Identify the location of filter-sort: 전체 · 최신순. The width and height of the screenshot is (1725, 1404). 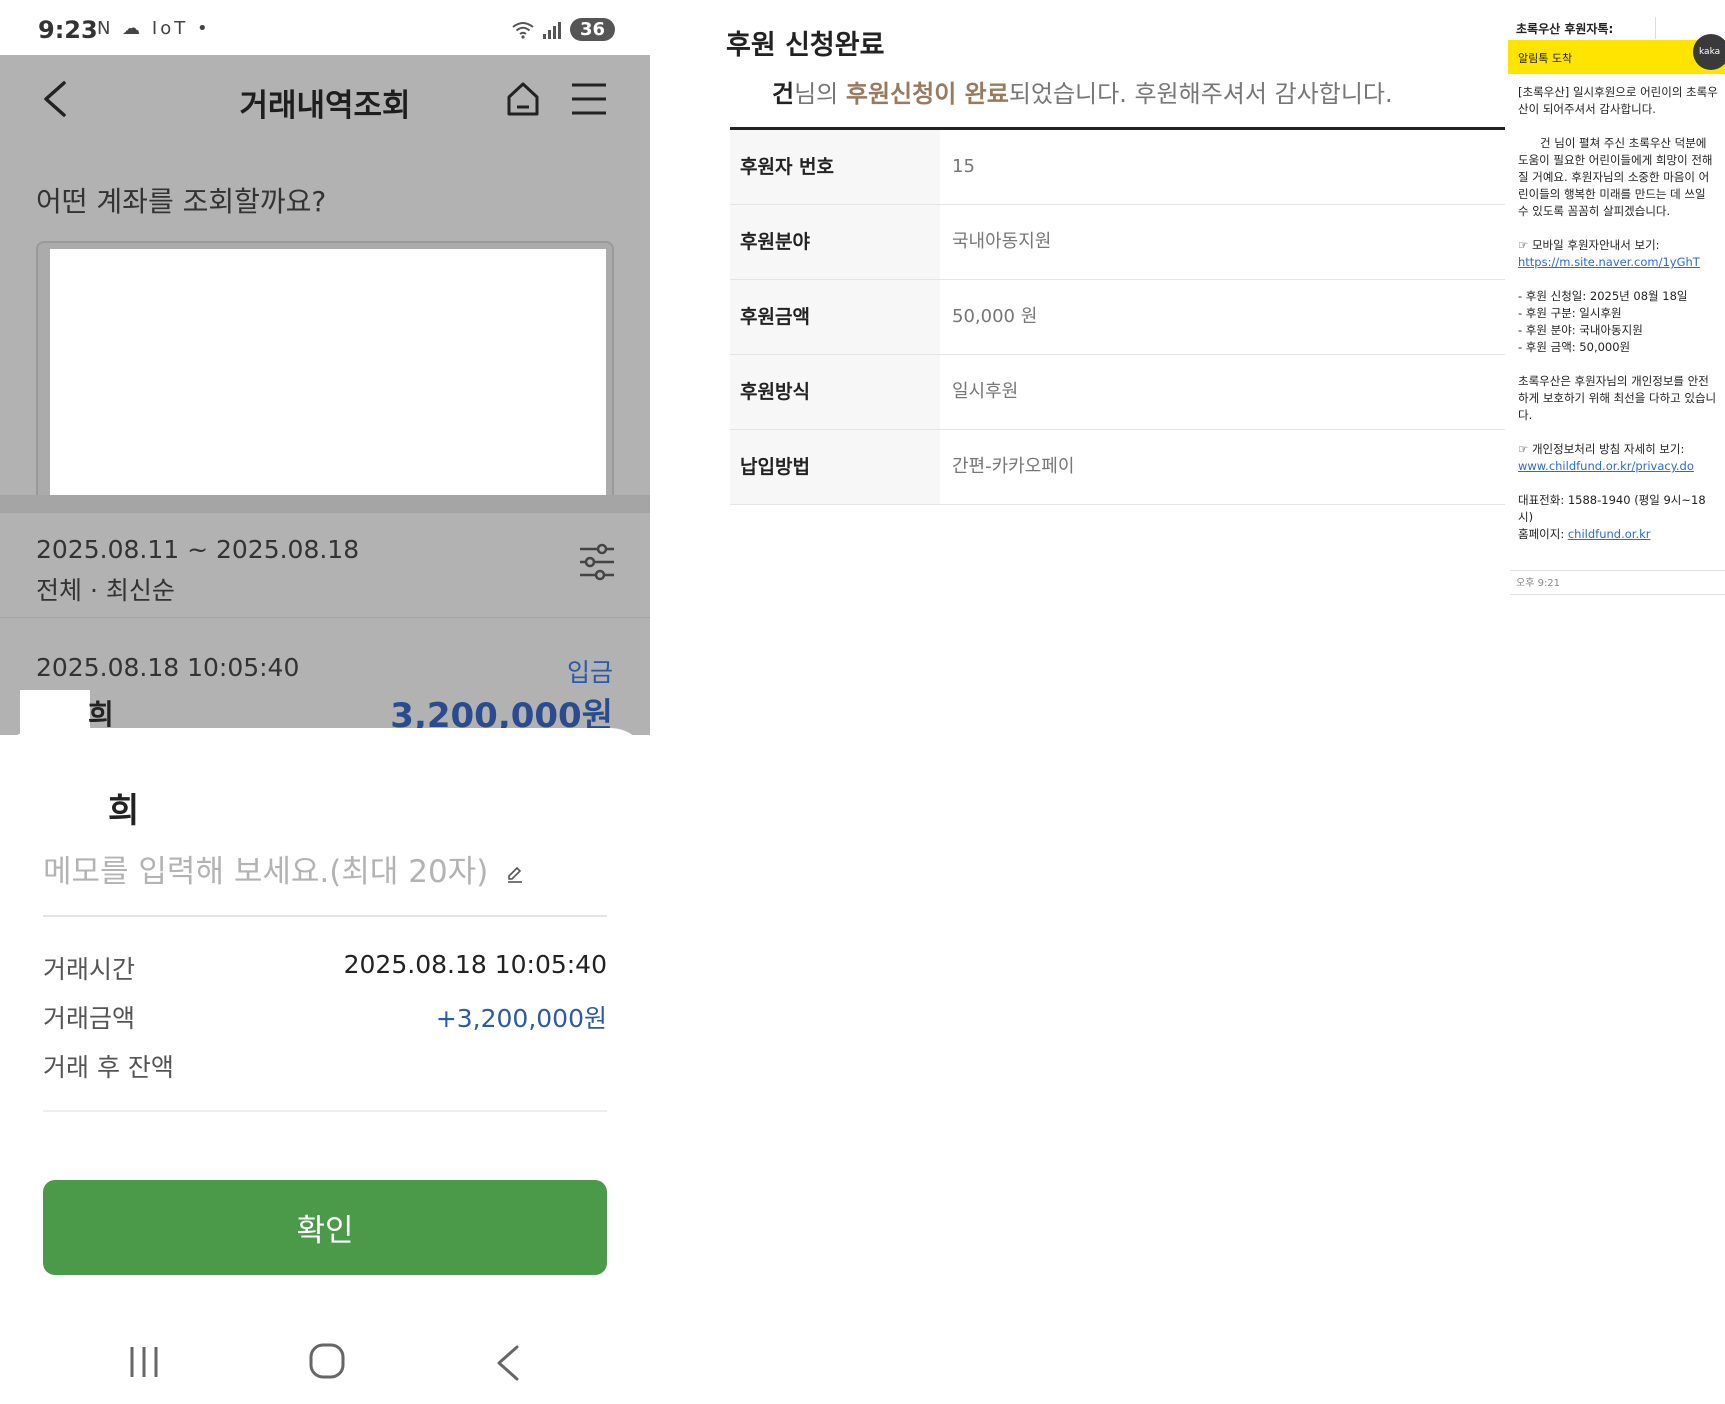
(105, 590).